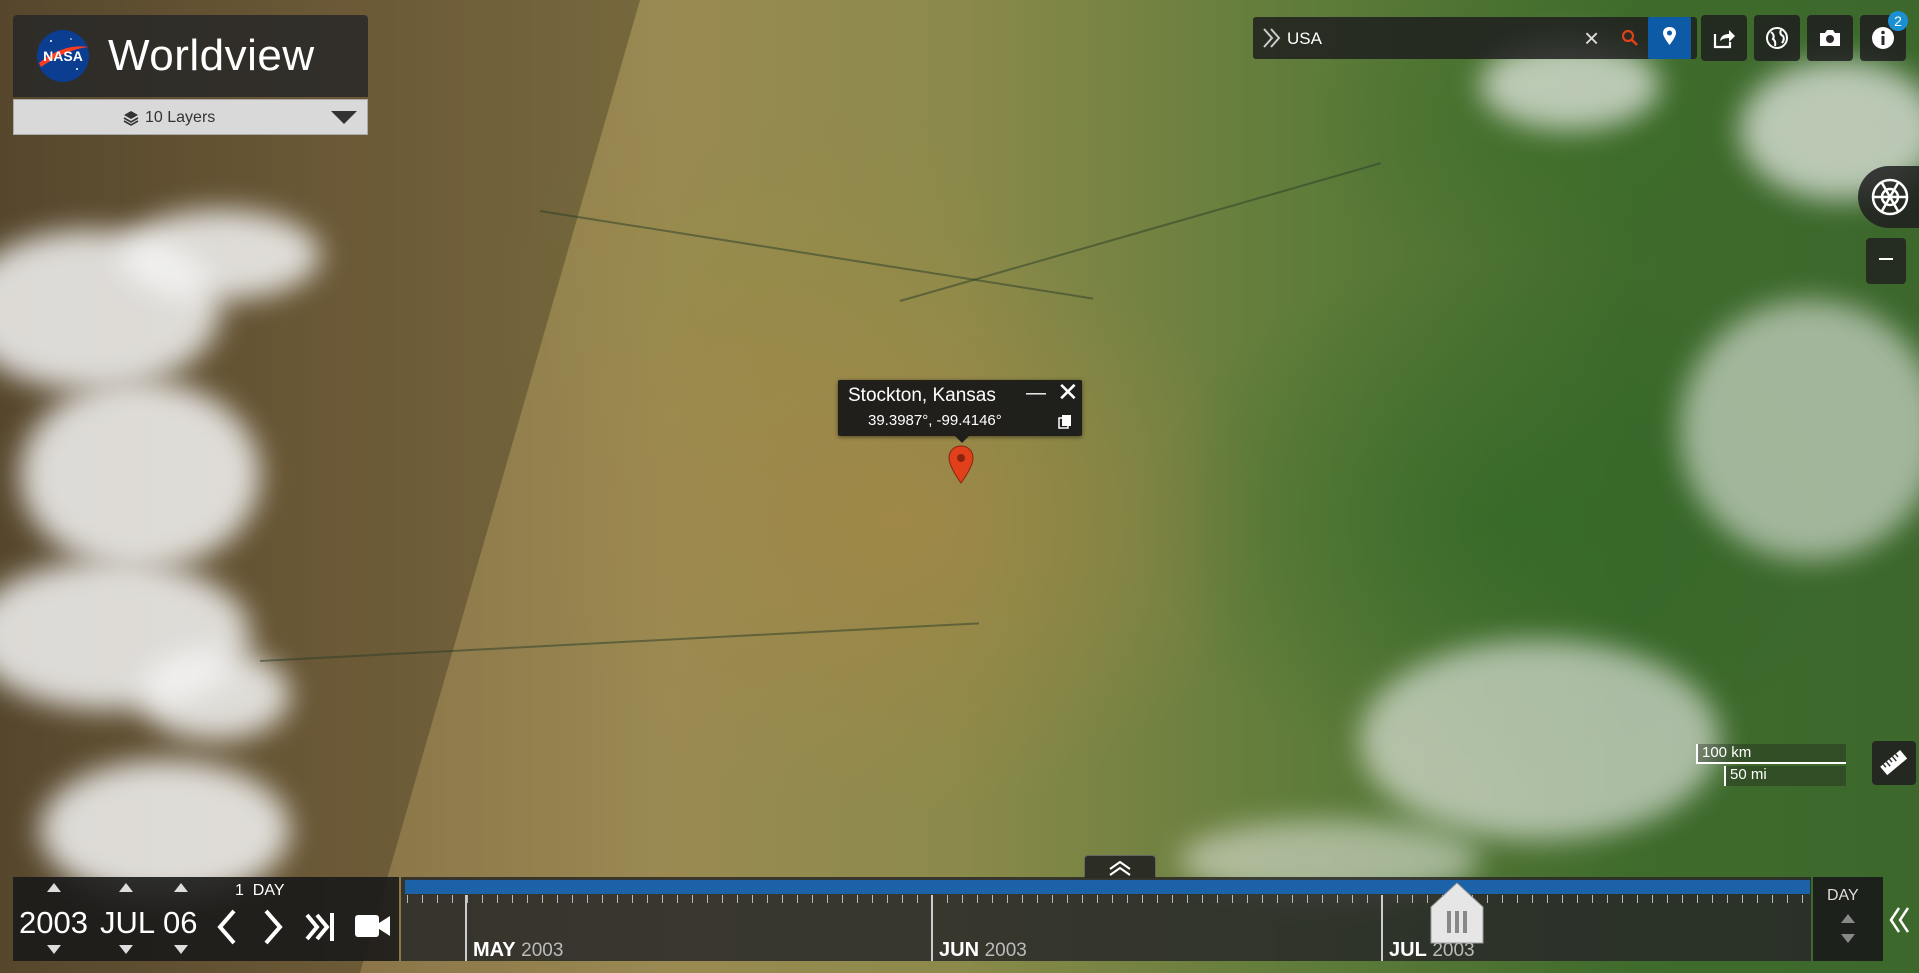 This screenshot has height=973, width=1919. What do you see at coordinates (1475, 38) in the screenshot?
I see `location-search: USA ×` at bounding box center [1475, 38].